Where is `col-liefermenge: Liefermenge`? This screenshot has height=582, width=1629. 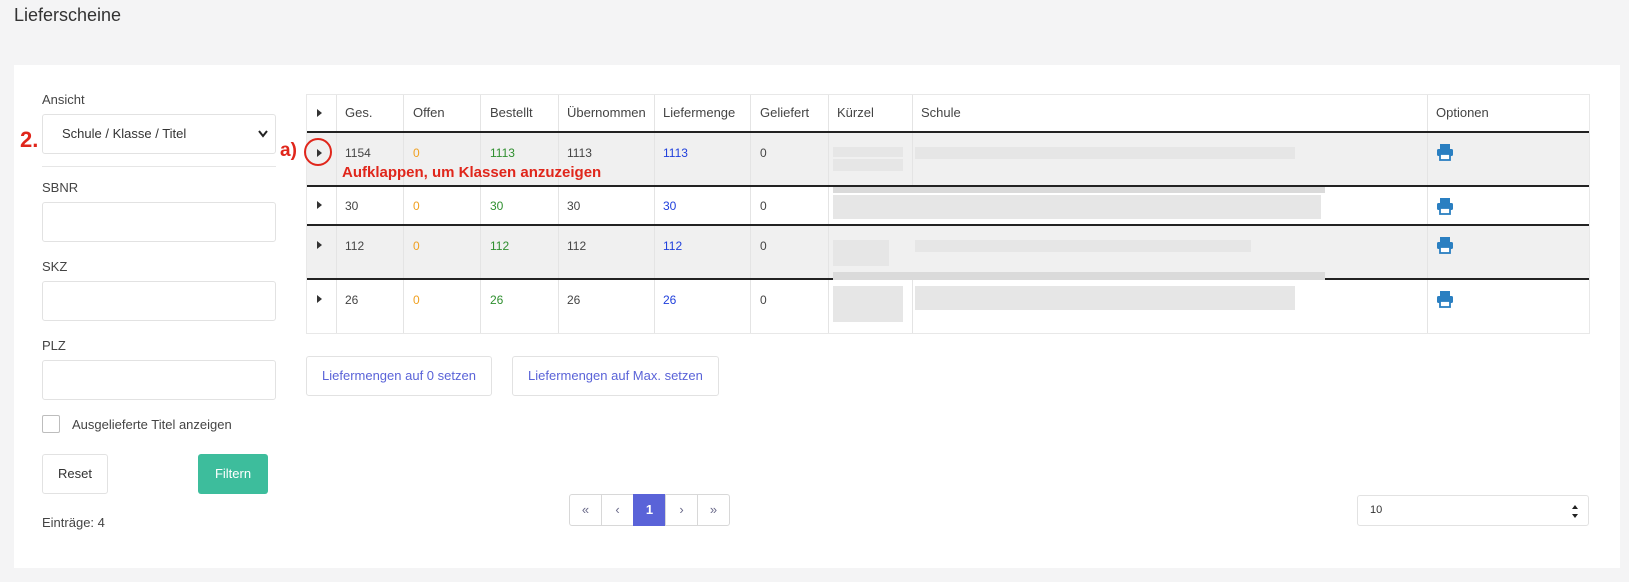
col-liefermenge: Liefermenge is located at coordinates (699, 113).